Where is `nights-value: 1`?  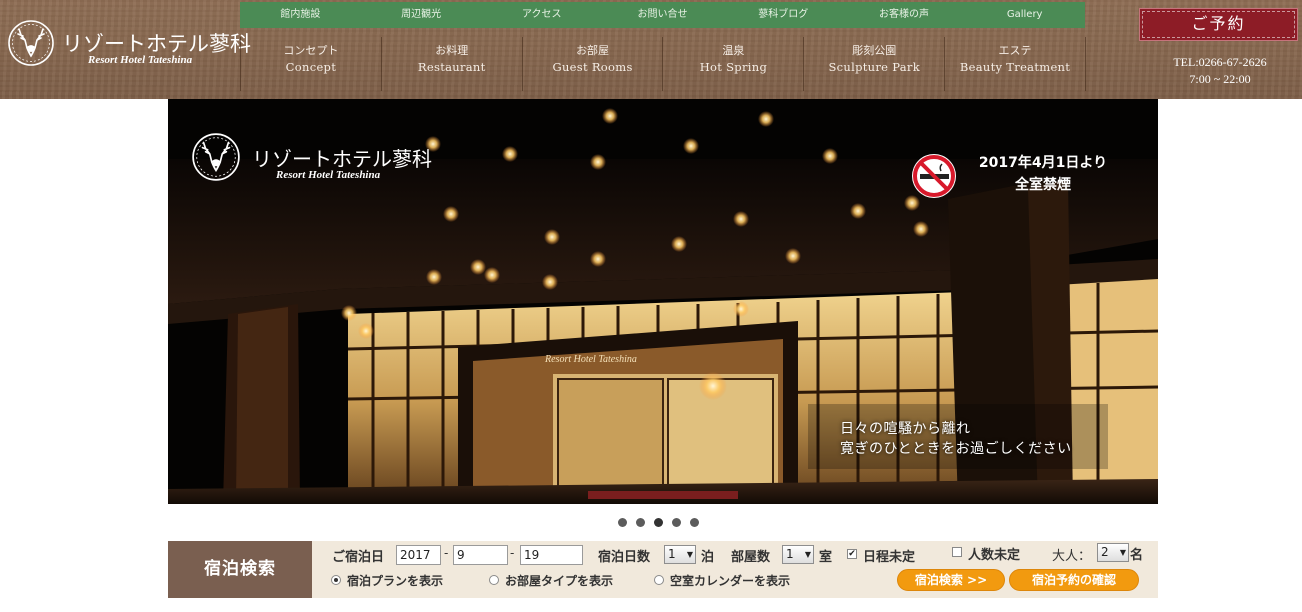
nights-value: 1 is located at coordinates (672, 554).